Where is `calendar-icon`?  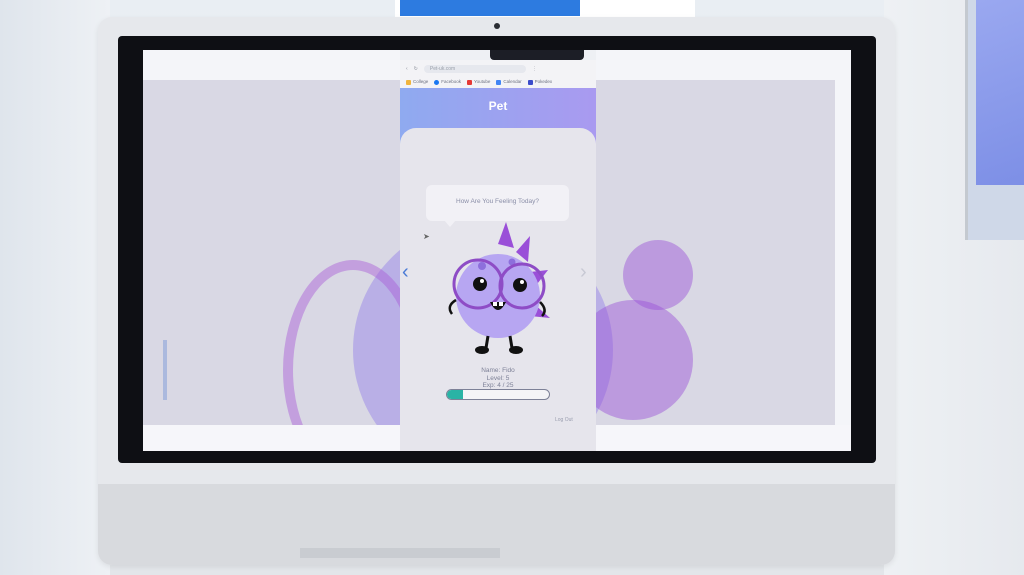
calendar-icon is located at coordinates (499, 82).